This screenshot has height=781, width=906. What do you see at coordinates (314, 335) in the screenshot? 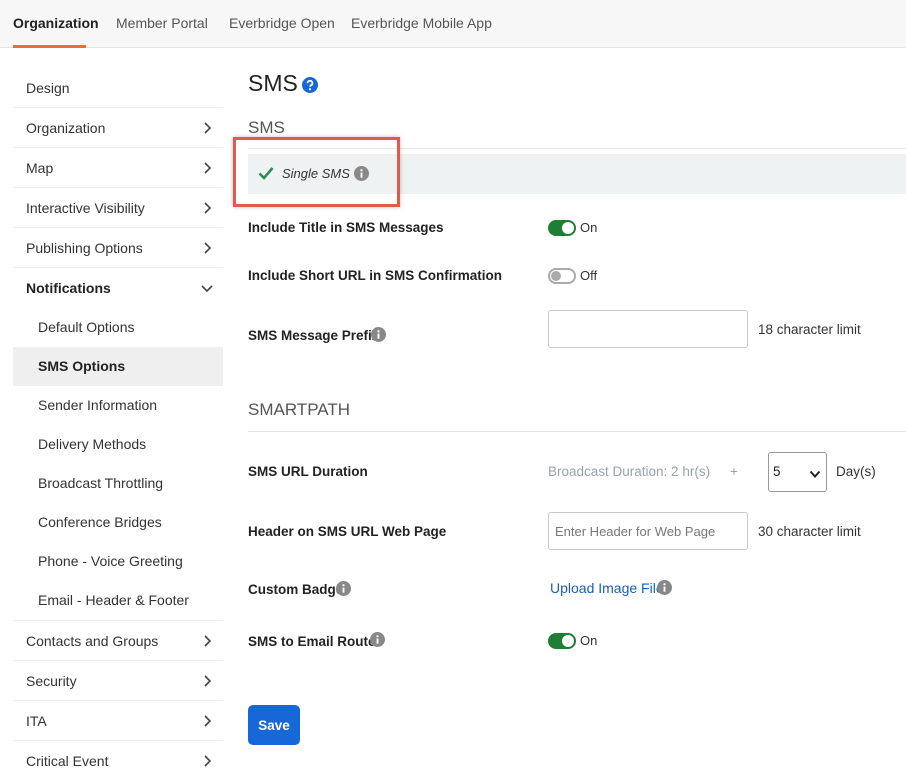
I see `sms-prefix-label: SMS Message Prefix` at bounding box center [314, 335].